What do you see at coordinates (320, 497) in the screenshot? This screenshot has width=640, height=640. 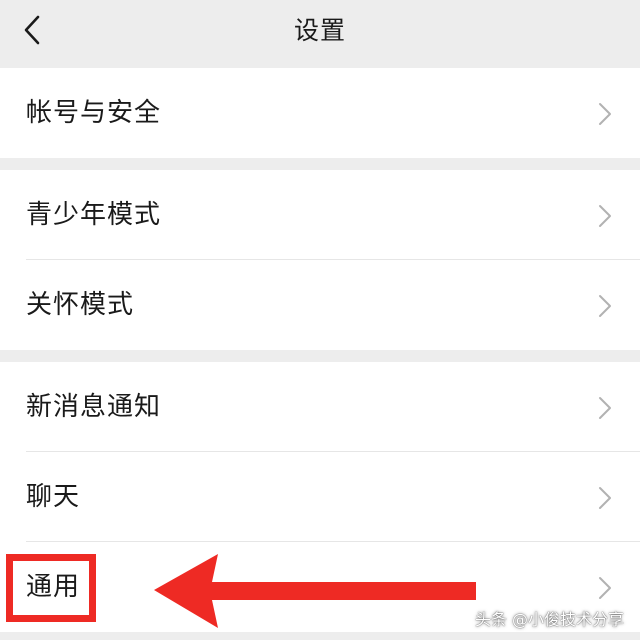 I see `settings-item-chat: 聊天` at bounding box center [320, 497].